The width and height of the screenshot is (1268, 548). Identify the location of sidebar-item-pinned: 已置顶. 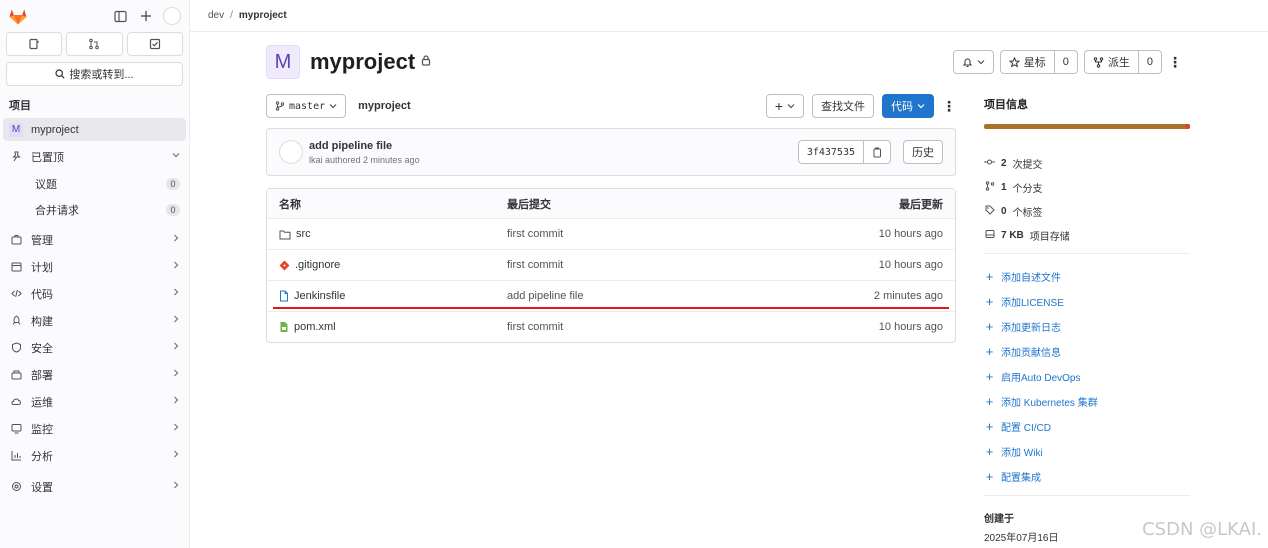
(94, 156).